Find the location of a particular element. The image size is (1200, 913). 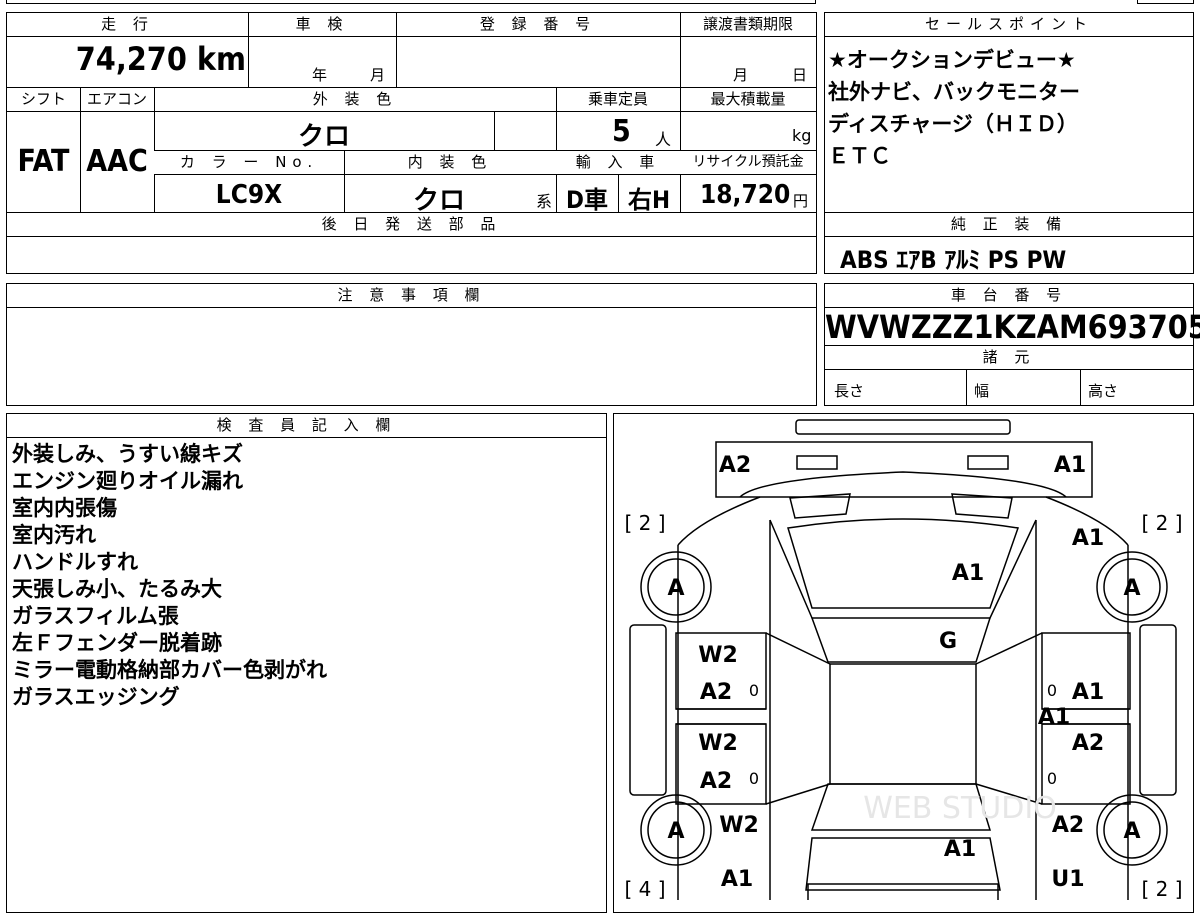

headlight-right is located at coordinates (988, 462).